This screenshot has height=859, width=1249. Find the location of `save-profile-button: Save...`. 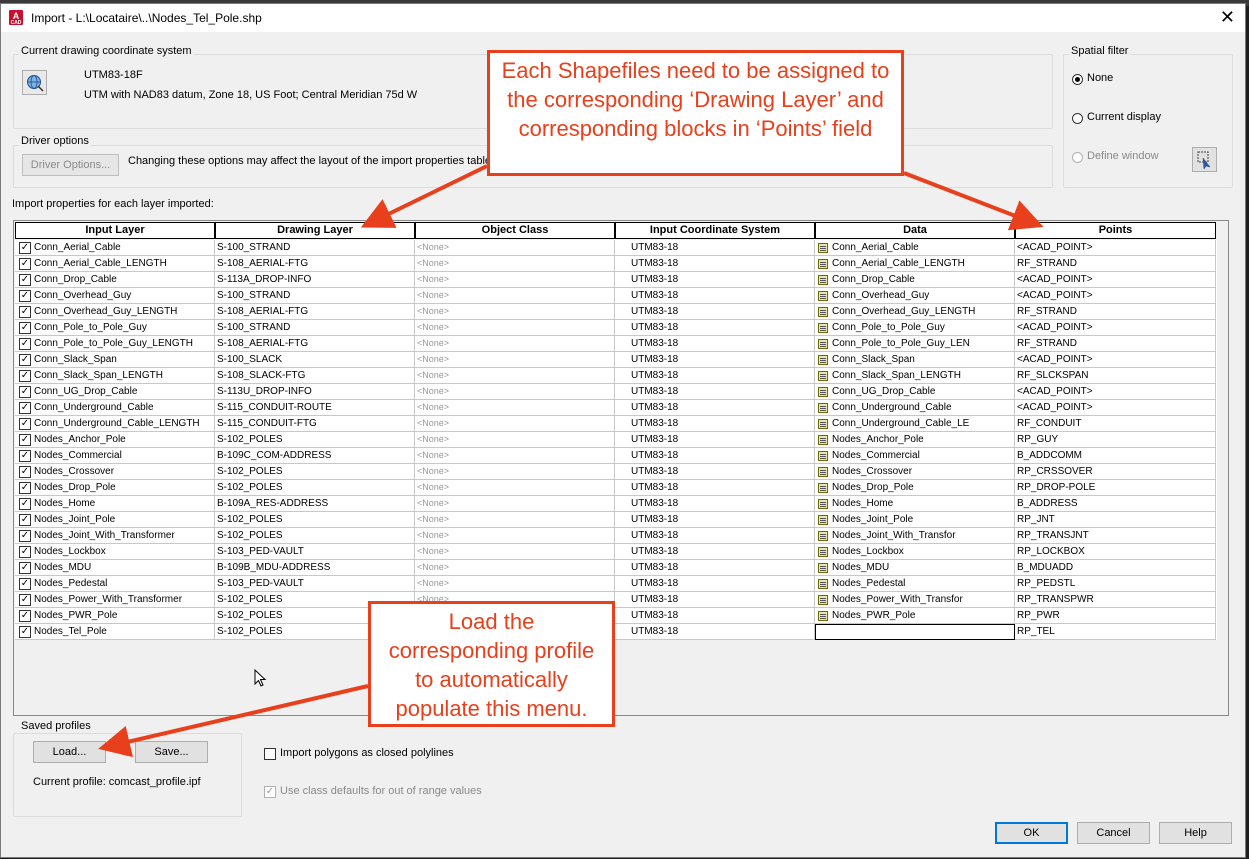

save-profile-button: Save... is located at coordinates (171, 752).